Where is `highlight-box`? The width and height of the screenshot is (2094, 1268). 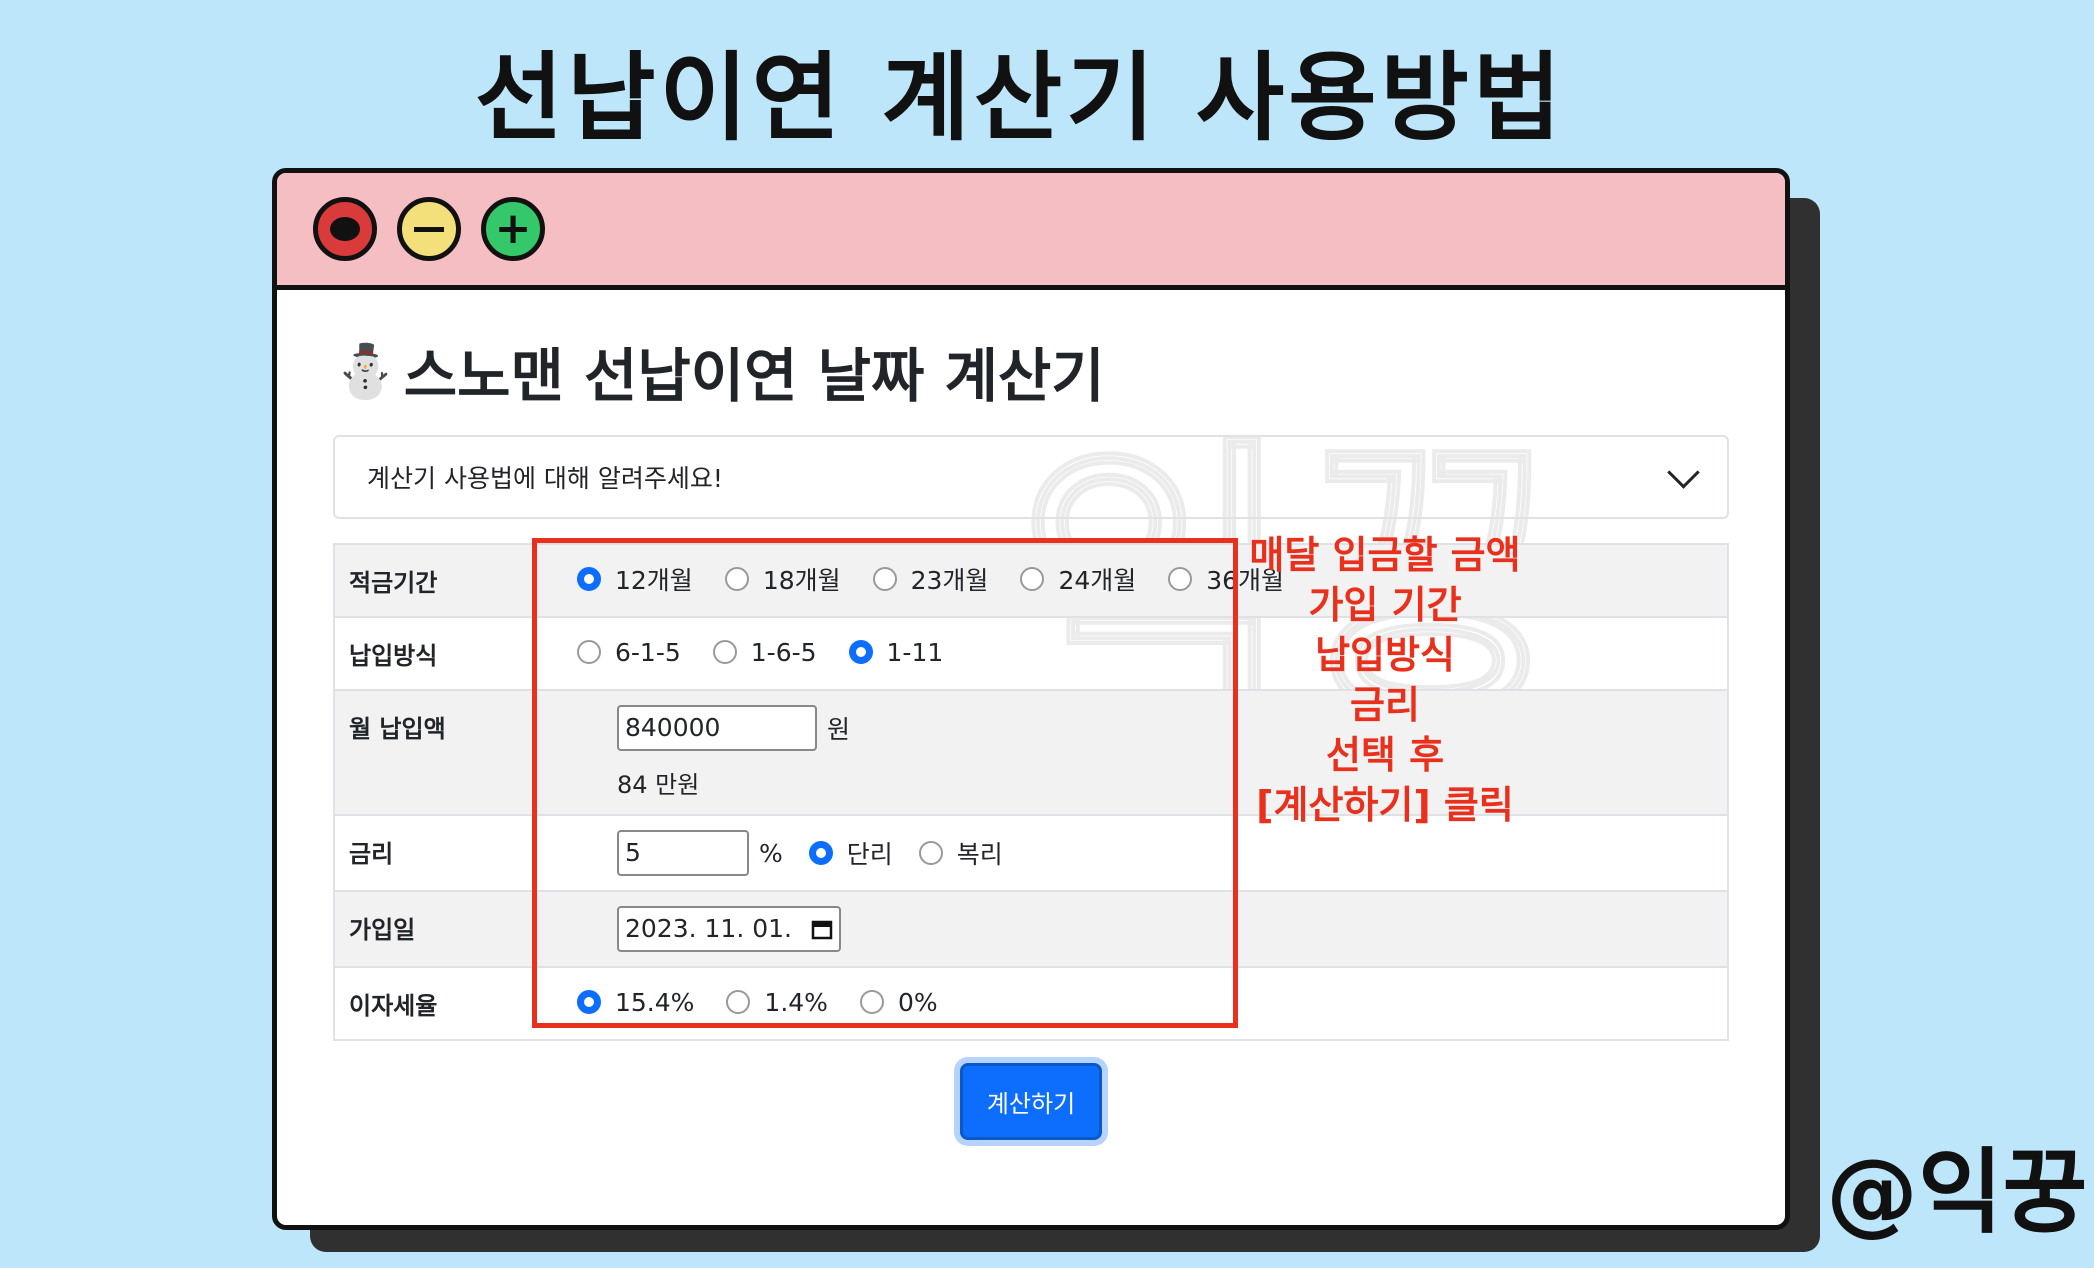
highlight-box is located at coordinates (885, 783).